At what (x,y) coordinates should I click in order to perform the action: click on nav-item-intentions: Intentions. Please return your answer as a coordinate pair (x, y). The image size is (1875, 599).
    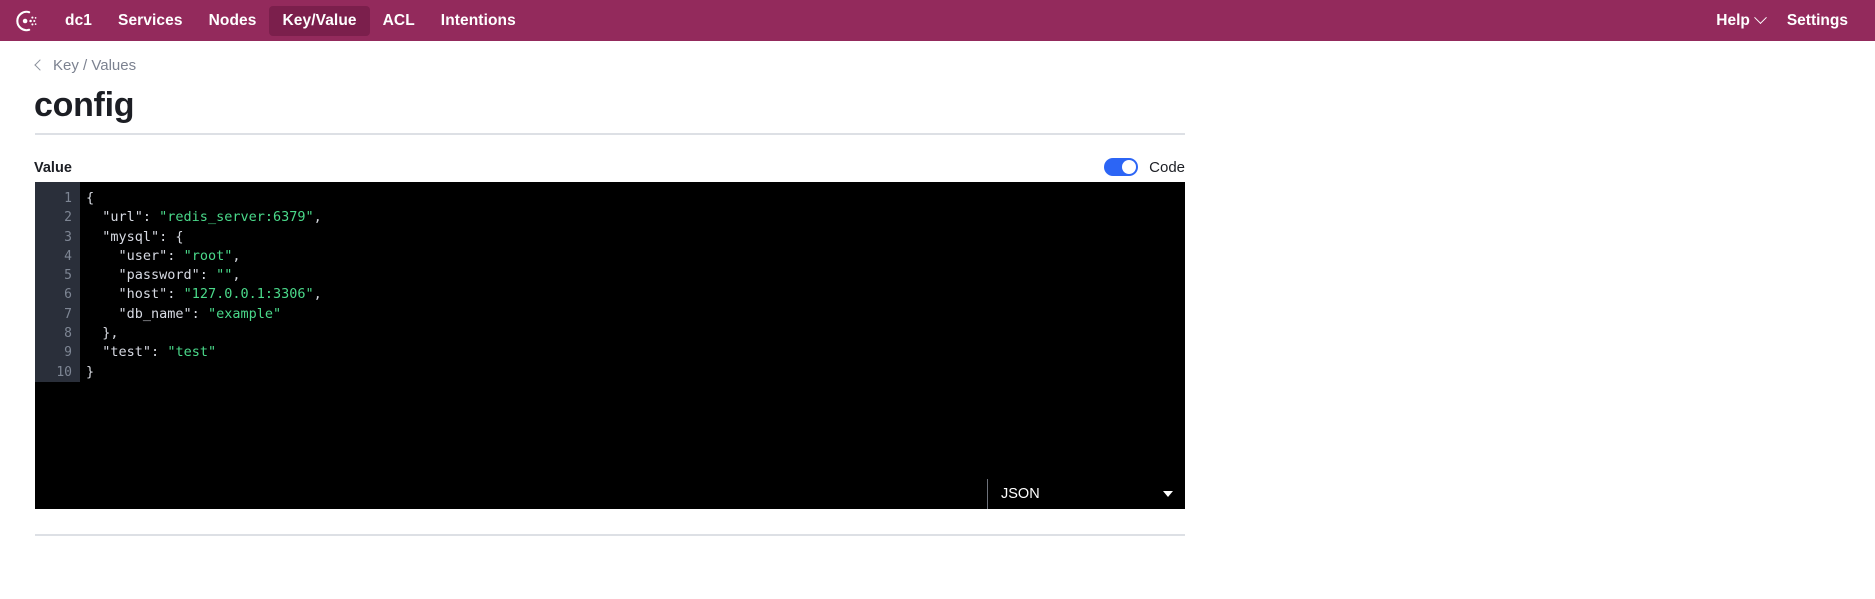
    Looking at the image, I should click on (478, 21).